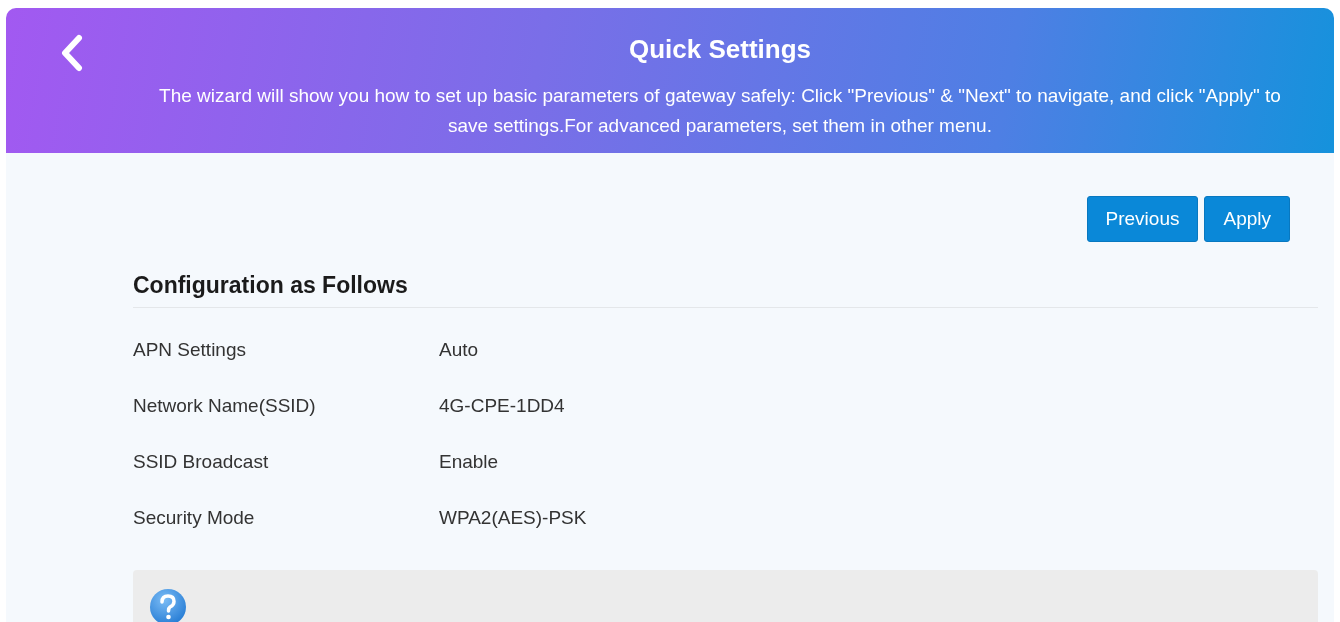 Image resolution: width=1340 pixels, height=622 pixels. Describe the element at coordinates (469, 462) in the screenshot. I see `setting-value: Enable` at that location.